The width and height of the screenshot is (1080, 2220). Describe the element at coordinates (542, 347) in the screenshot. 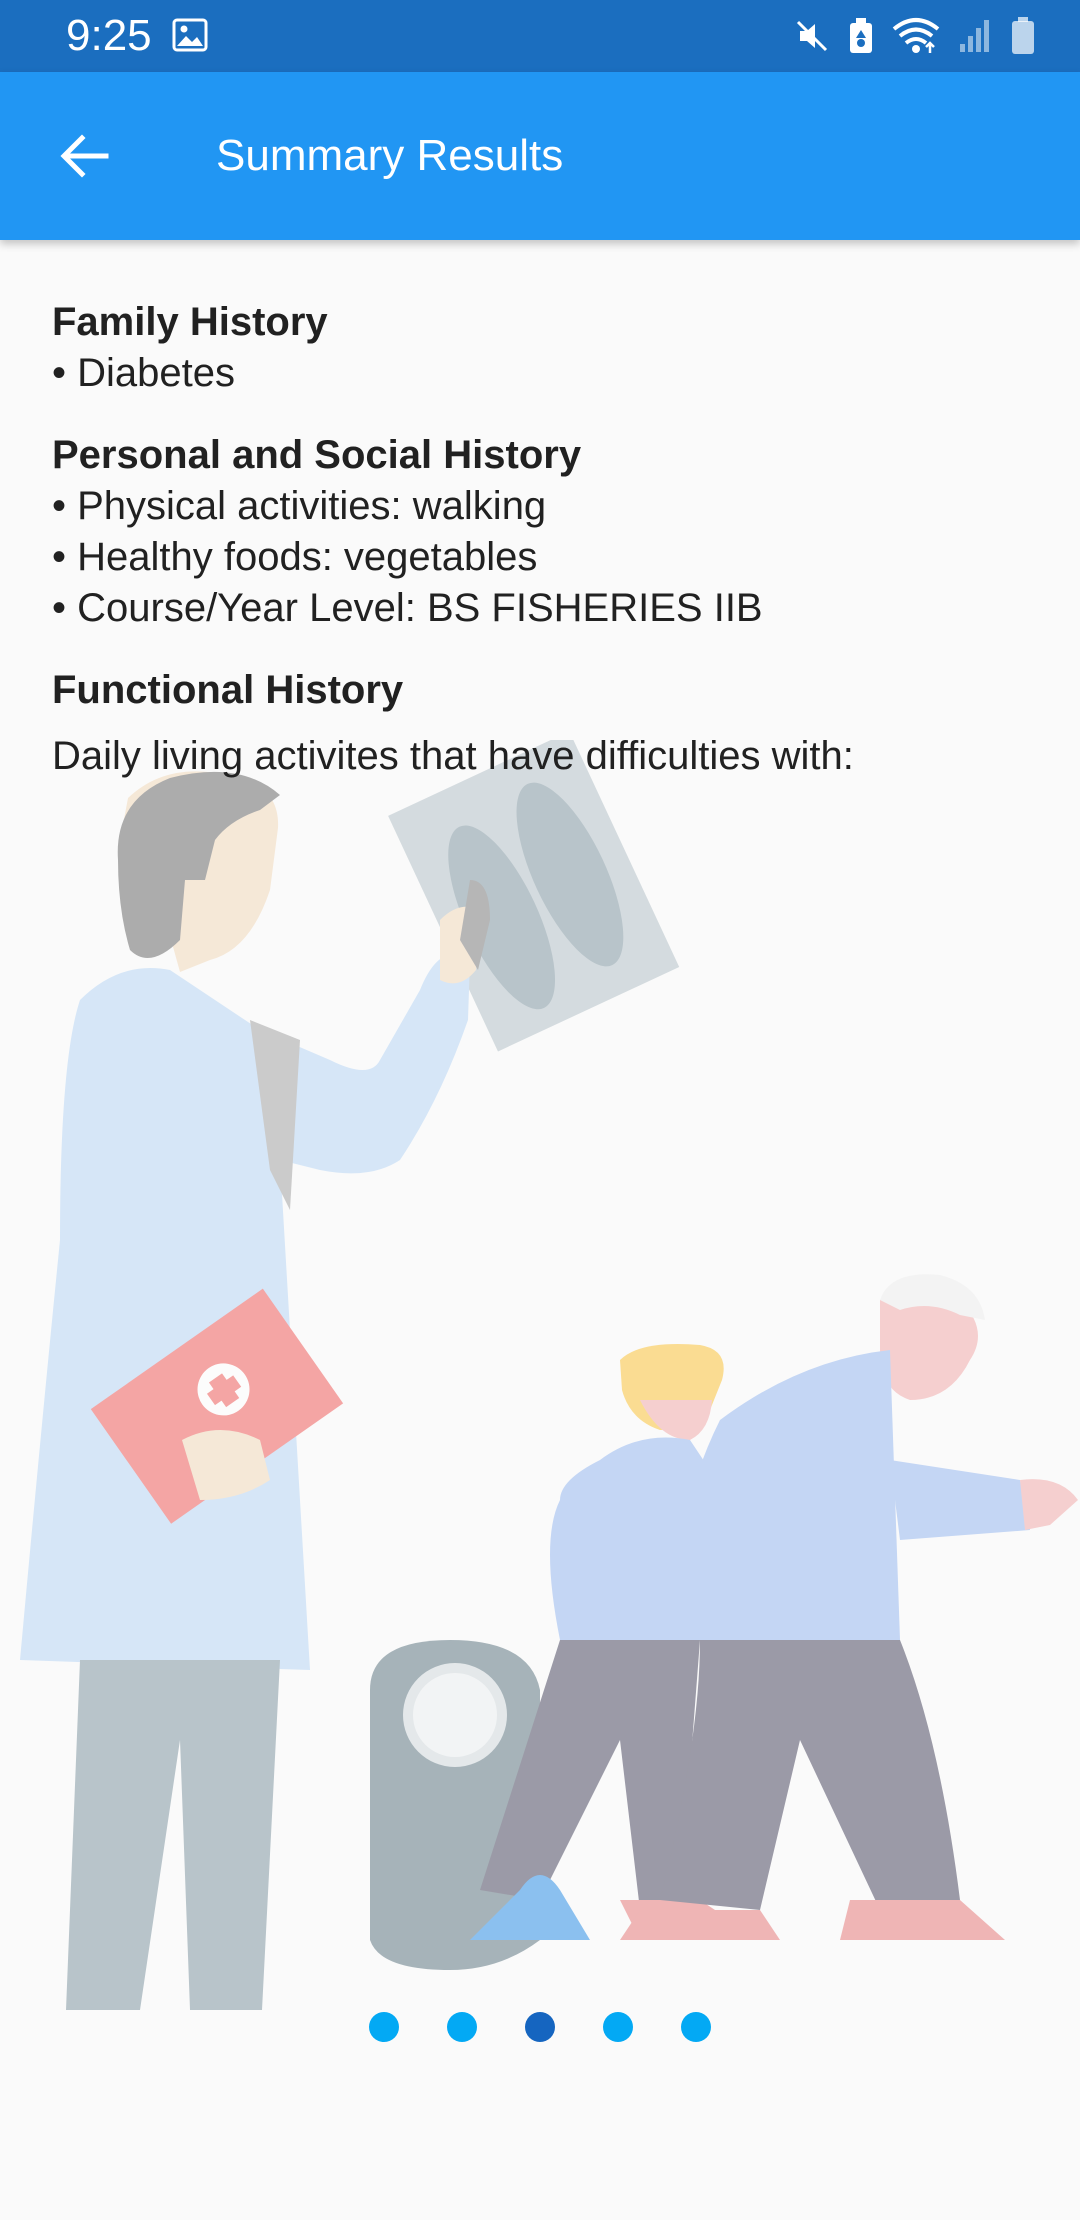

I see `family-history-section: Family History • Diabetes` at that location.